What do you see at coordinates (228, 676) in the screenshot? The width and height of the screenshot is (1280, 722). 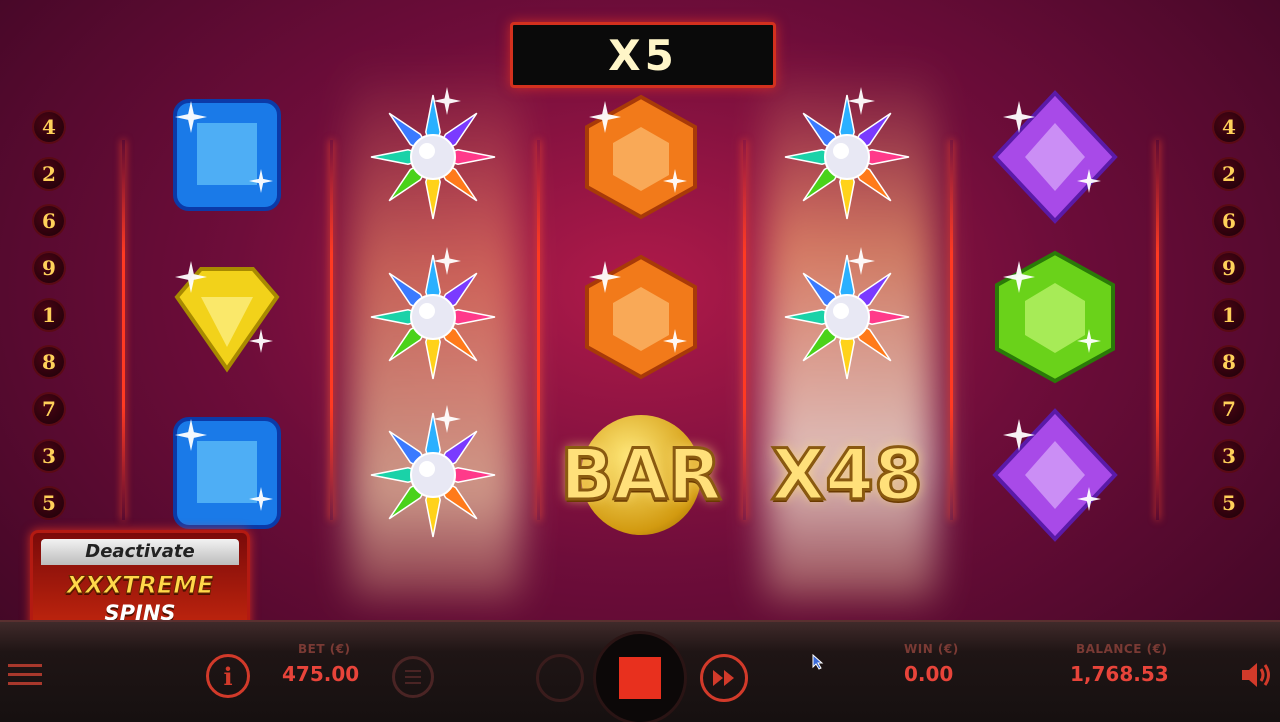 I see `info-icon: i` at bounding box center [228, 676].